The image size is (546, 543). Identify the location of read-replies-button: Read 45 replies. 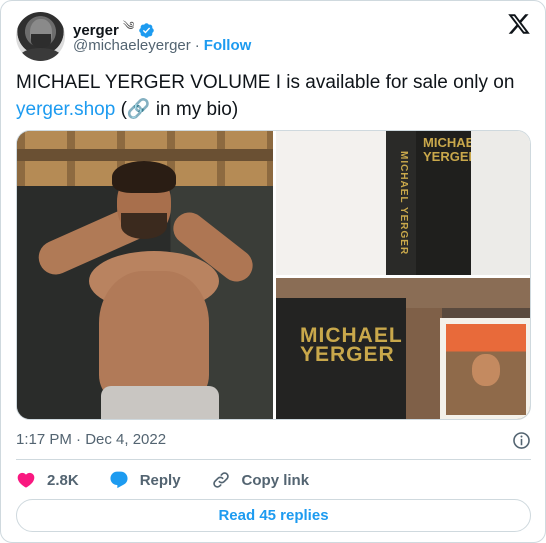
(273, 515).